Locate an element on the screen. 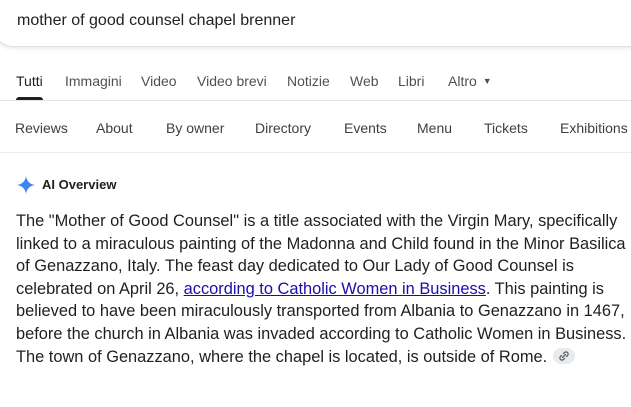  chip-menu: Menu is located at coordinates (434, 128).